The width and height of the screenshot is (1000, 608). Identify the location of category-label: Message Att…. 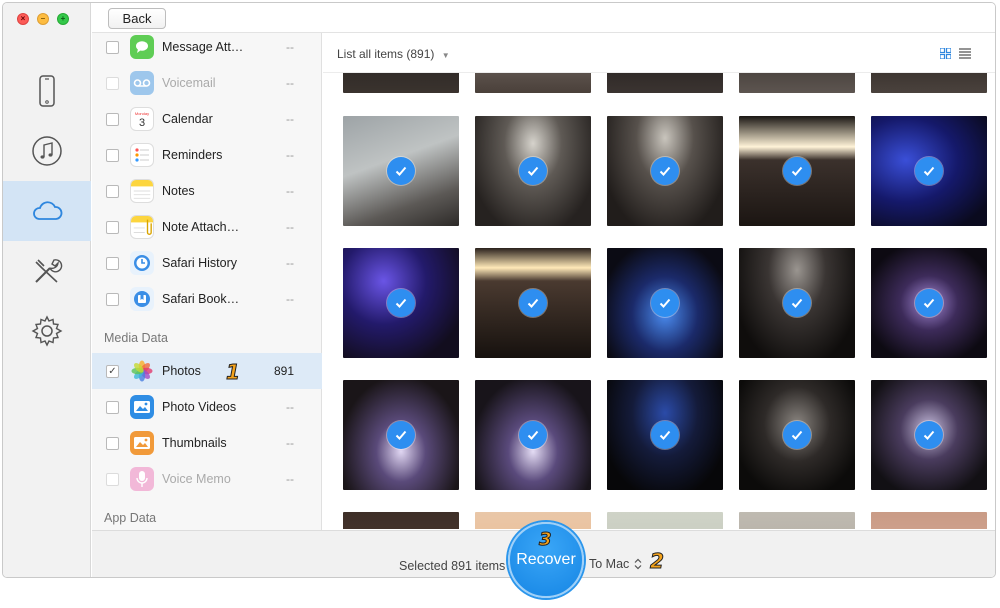
(203, 47).